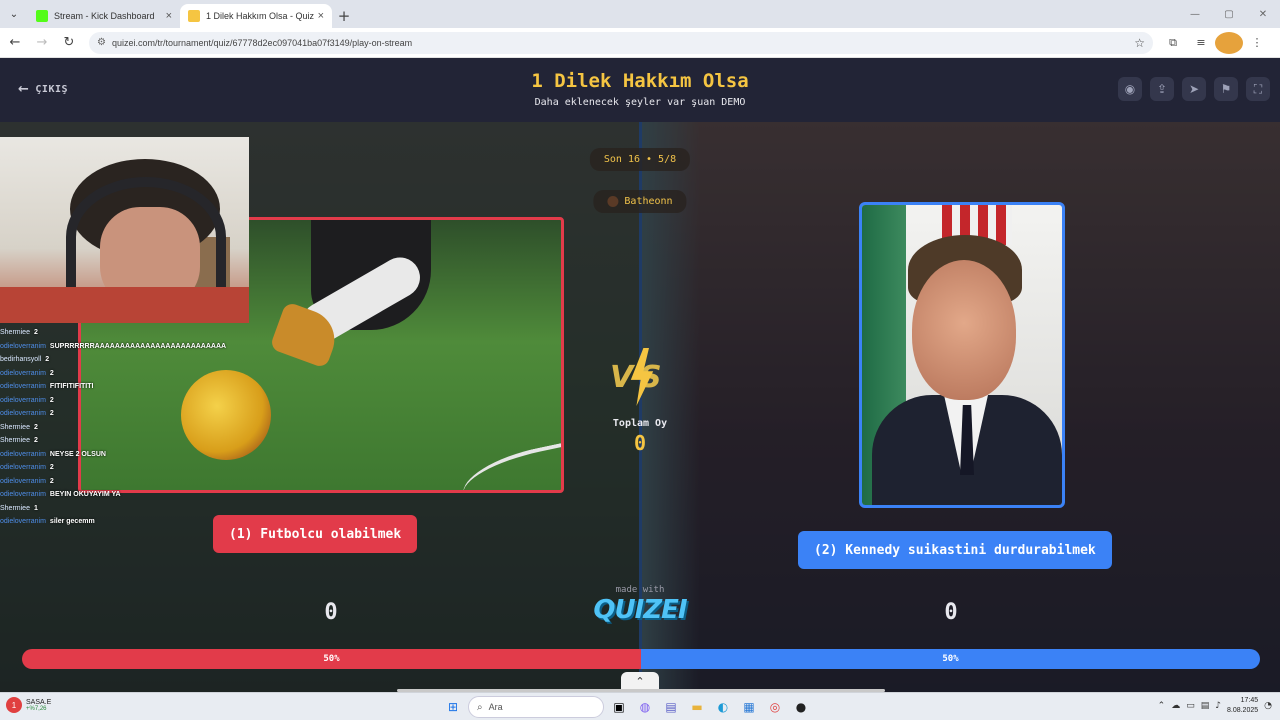 The height and width of the screenshot is (720, 1280). Describe the element at coordinates (453, 707) in the screenshot. I see `start-icon: ⊞` at that location.